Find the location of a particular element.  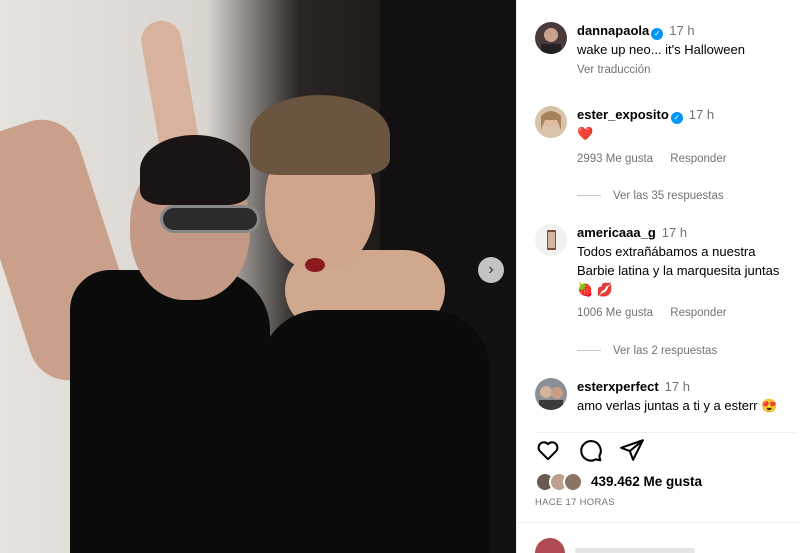

photo-person-right-outfit is located at coordinates (375, 431).